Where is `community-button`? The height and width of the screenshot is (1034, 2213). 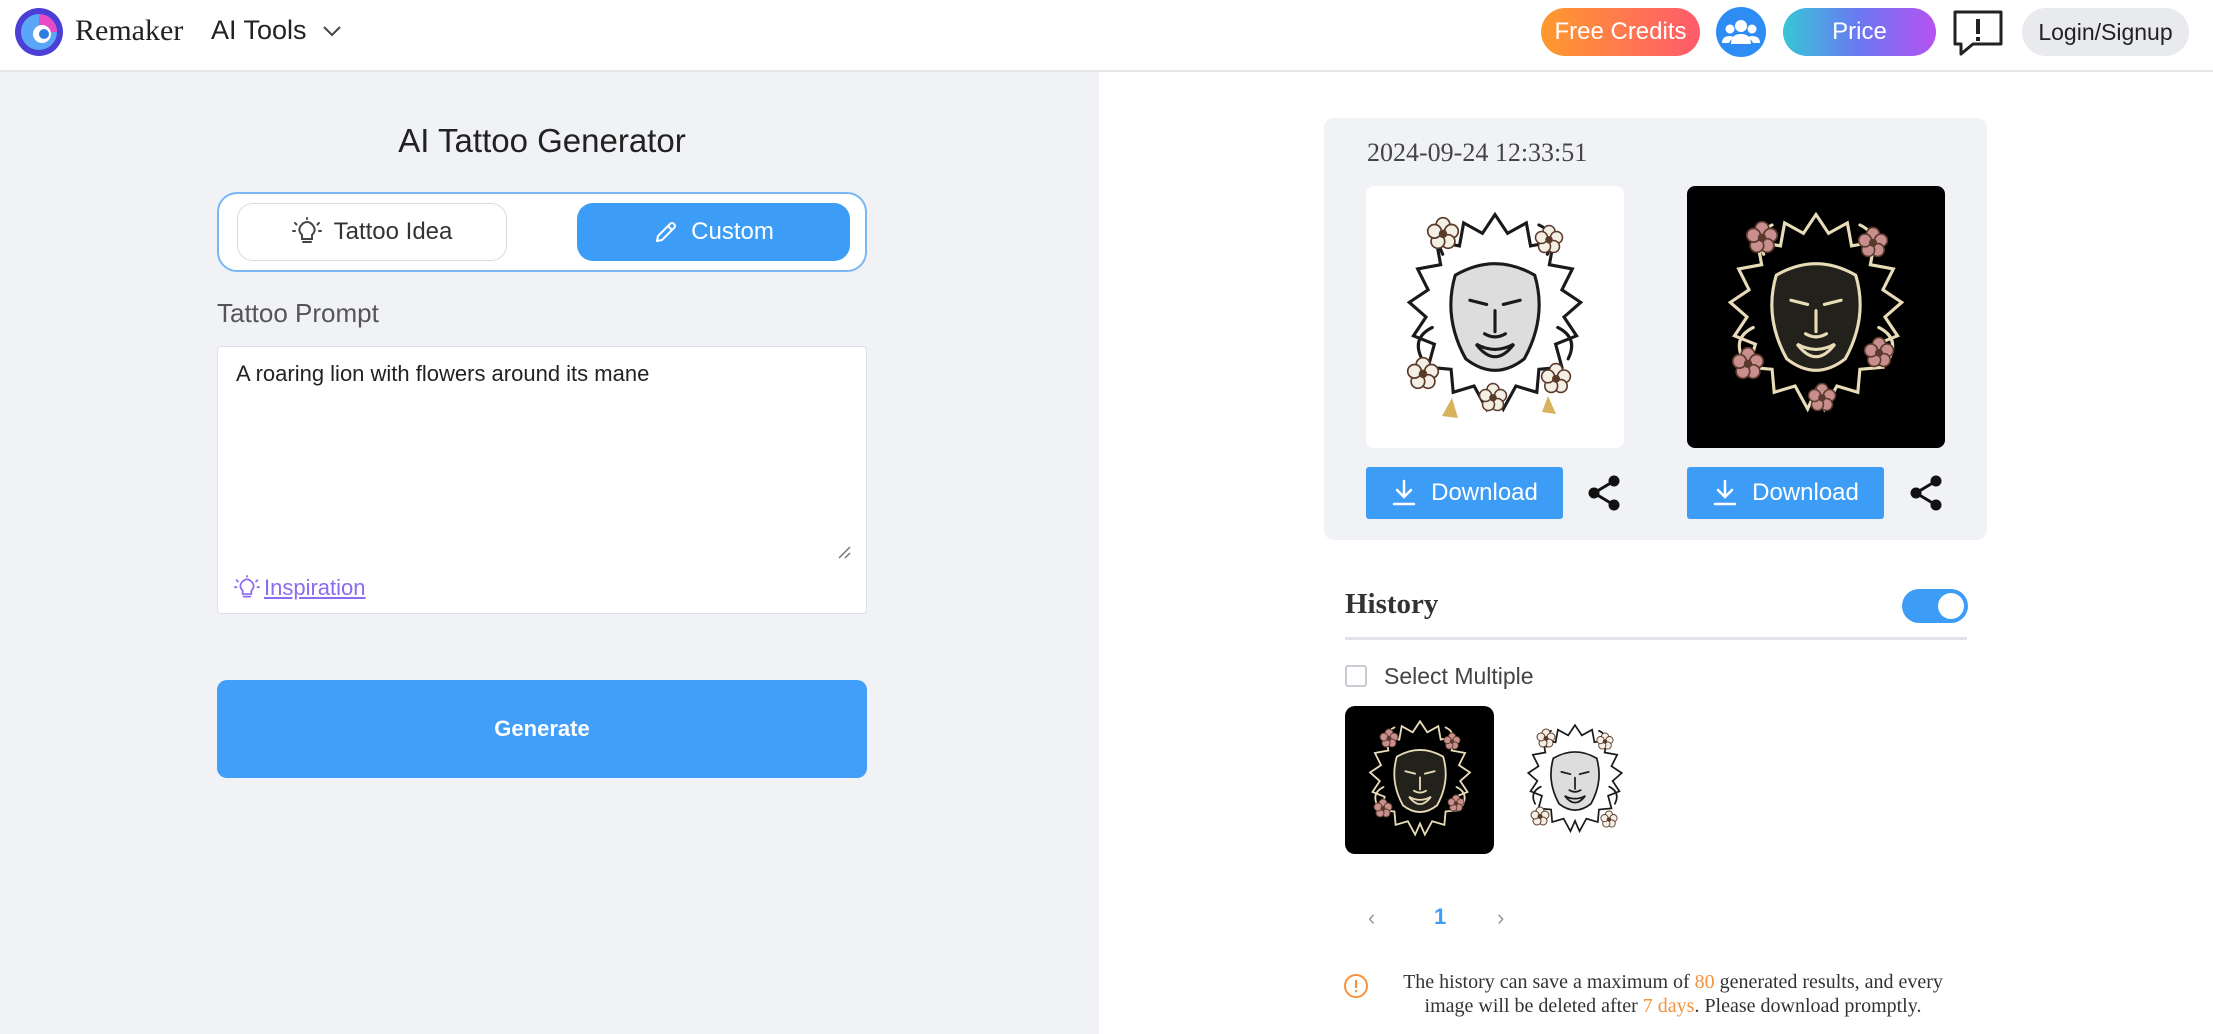
community-button is located at coordinates (1741, 32).